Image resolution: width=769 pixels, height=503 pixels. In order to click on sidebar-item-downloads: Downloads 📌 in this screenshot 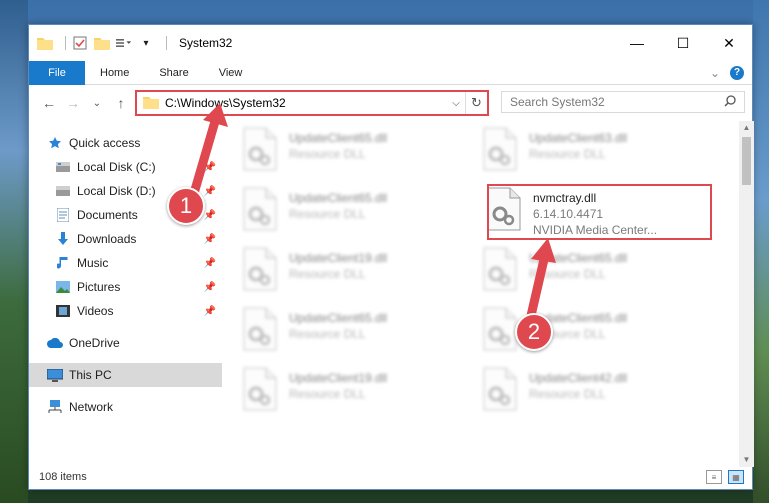, I will do `click(125, 239)`.